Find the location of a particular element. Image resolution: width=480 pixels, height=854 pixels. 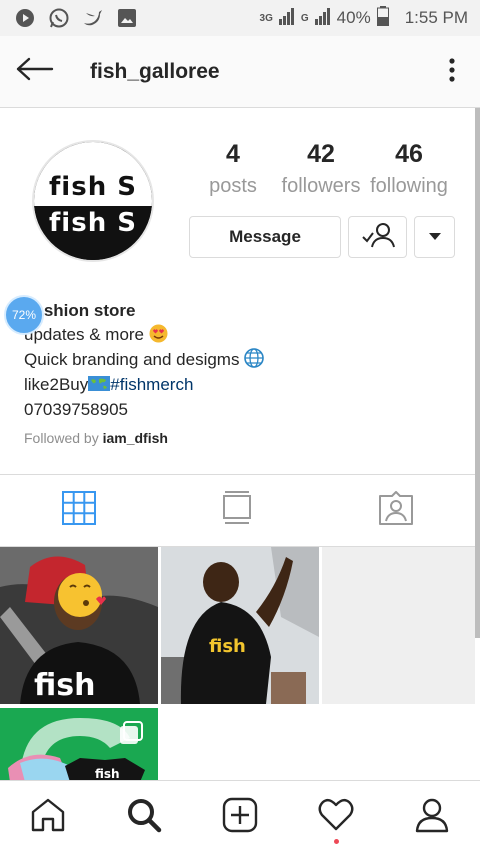

heart-icon is located at coordinates (336, 817).